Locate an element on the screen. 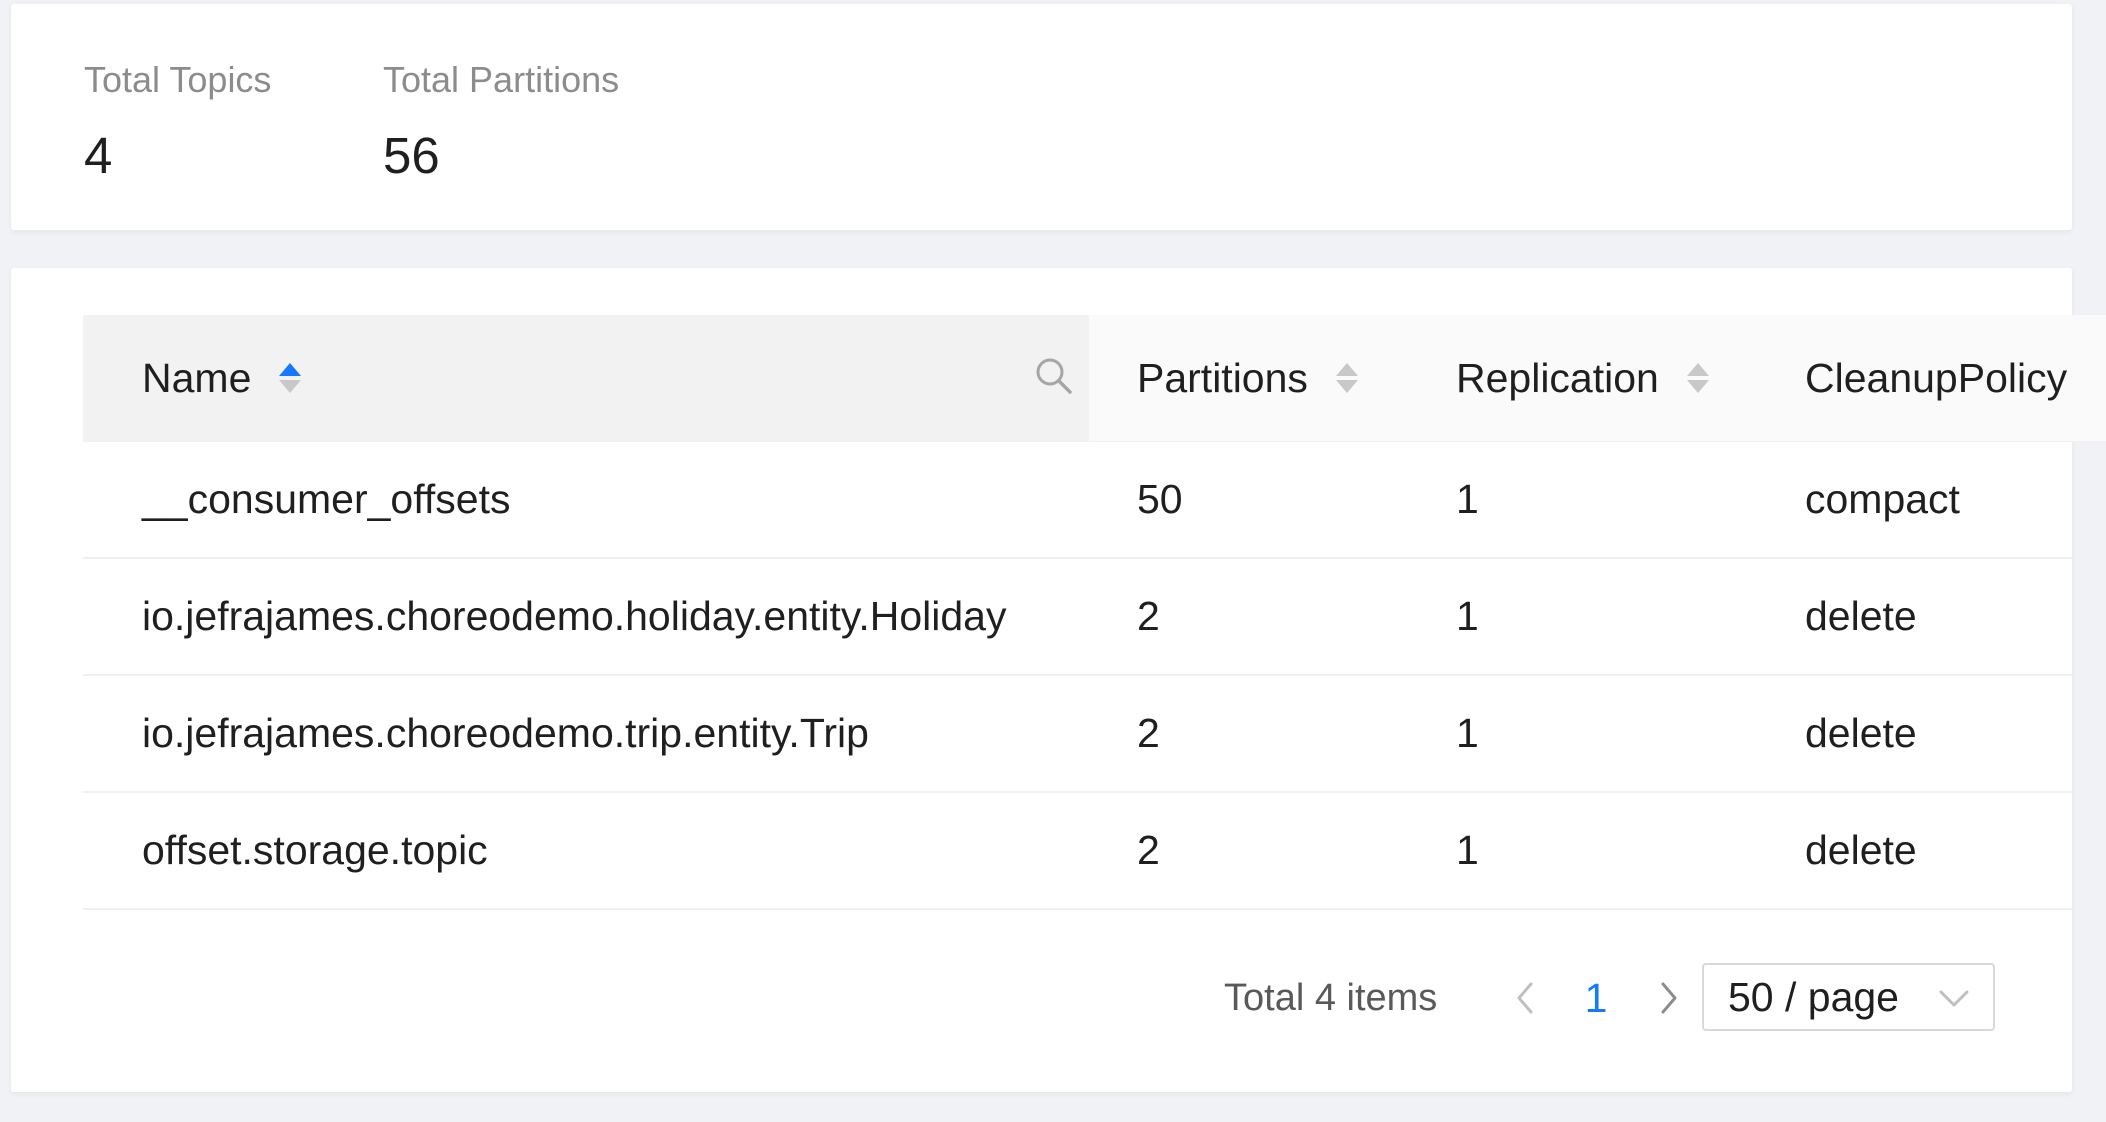 The width and height of the screenshot is (2106, 1122). page-size-select: 50 / page is located at coordinates (1848, 997).